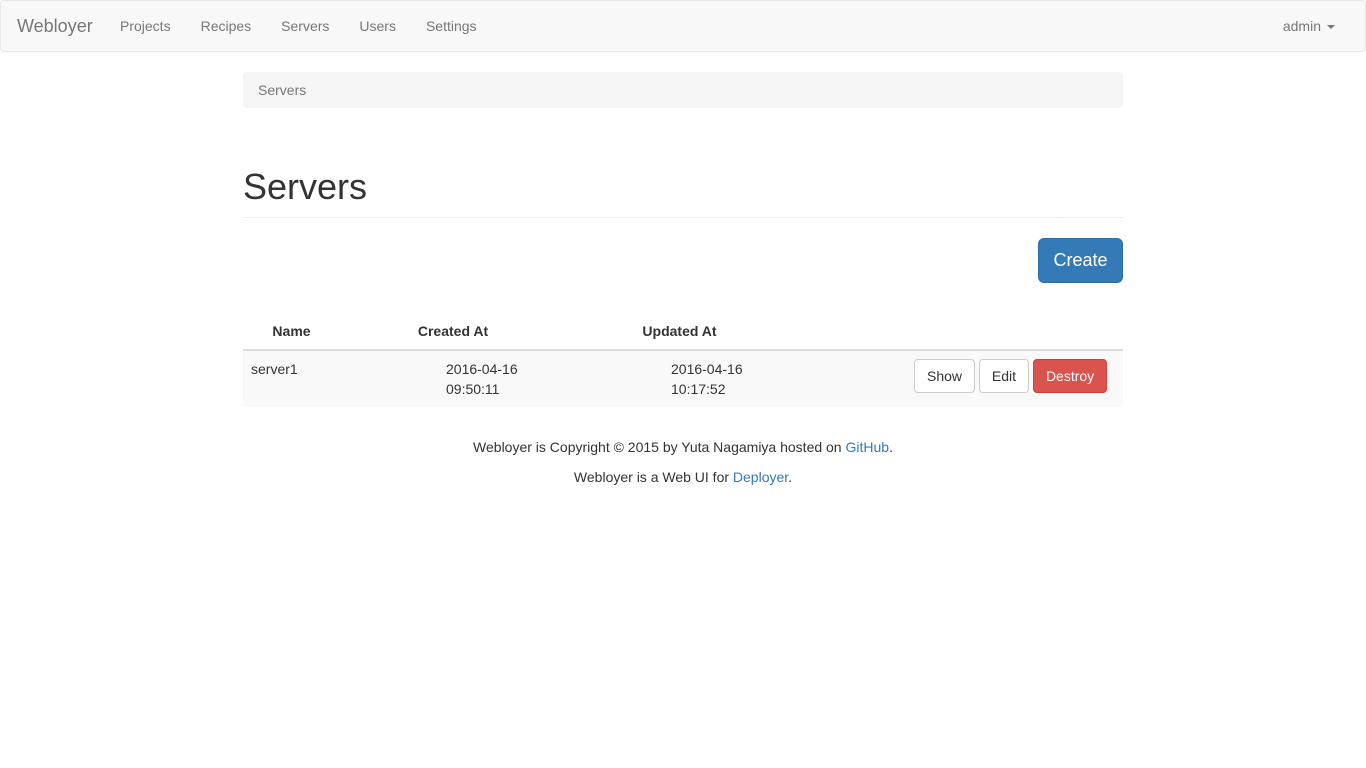 This screenshot has width=1366, height=768. I want to click on created-at: 2016-04-16 09:50:11, so click(453, 378).